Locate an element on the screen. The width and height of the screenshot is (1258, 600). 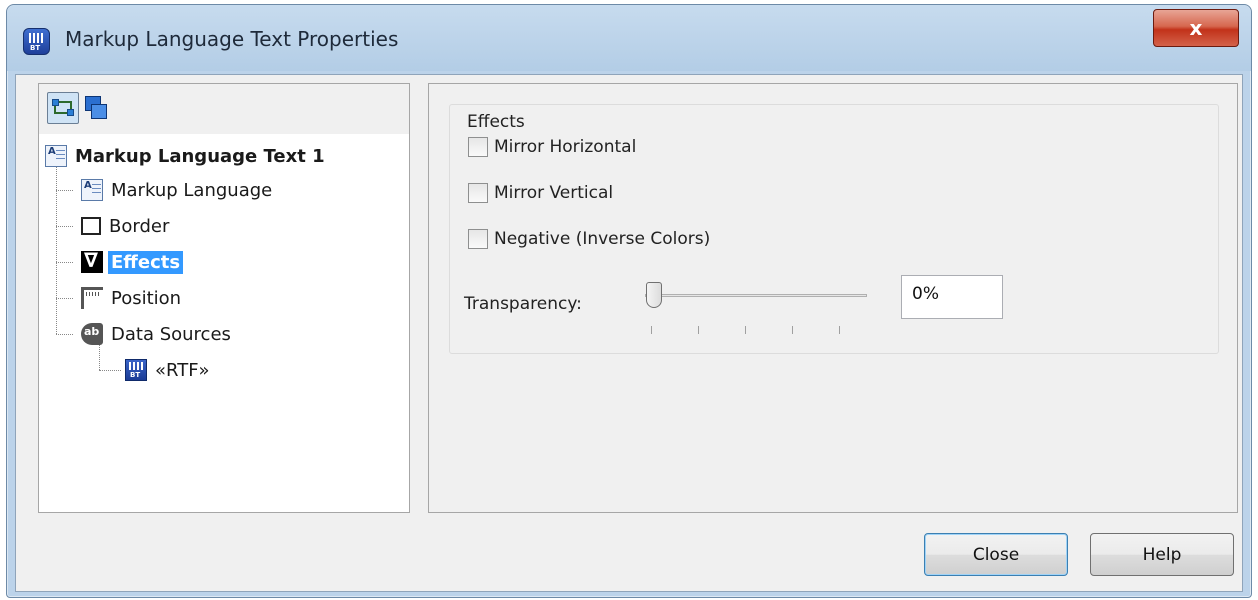
transparency-slider-track is located at coordinates (756, 295).